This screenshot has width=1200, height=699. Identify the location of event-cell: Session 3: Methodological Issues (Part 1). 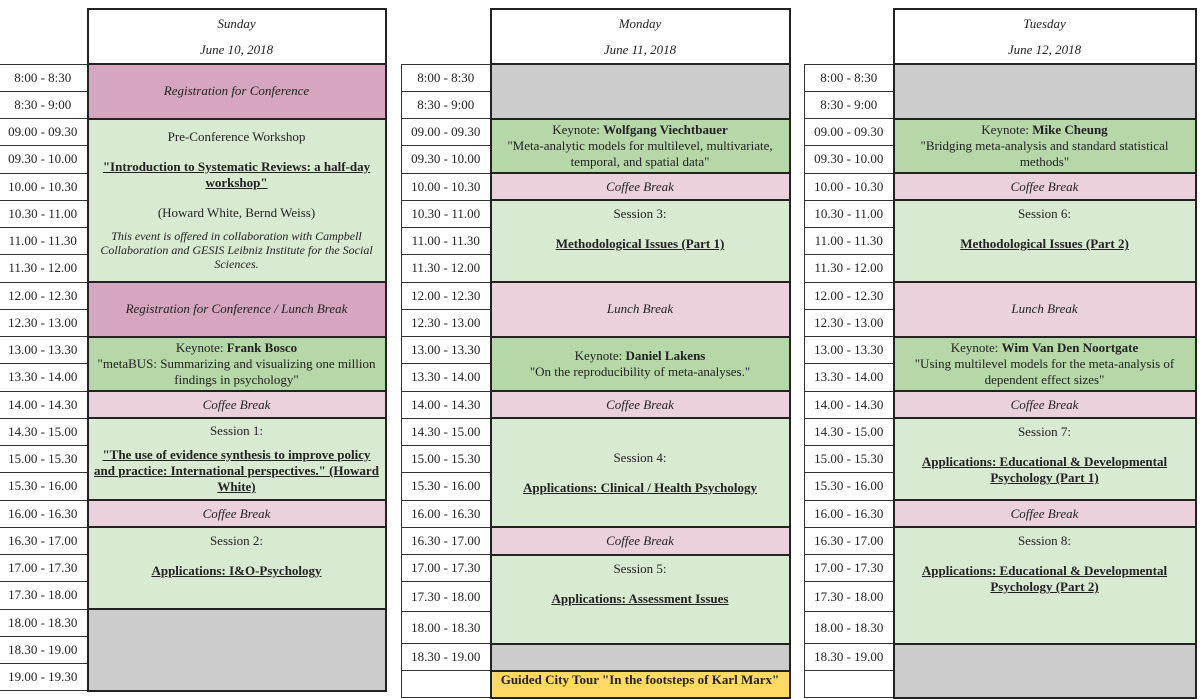
(640, 241).